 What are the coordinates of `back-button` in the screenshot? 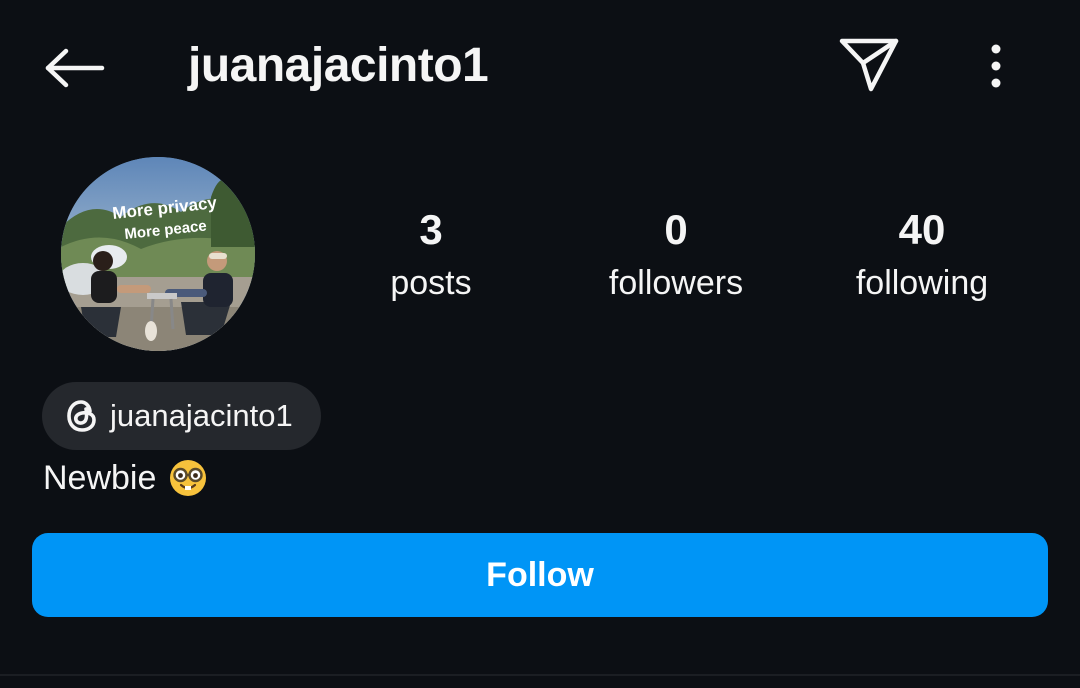 It's located at (74, 68).